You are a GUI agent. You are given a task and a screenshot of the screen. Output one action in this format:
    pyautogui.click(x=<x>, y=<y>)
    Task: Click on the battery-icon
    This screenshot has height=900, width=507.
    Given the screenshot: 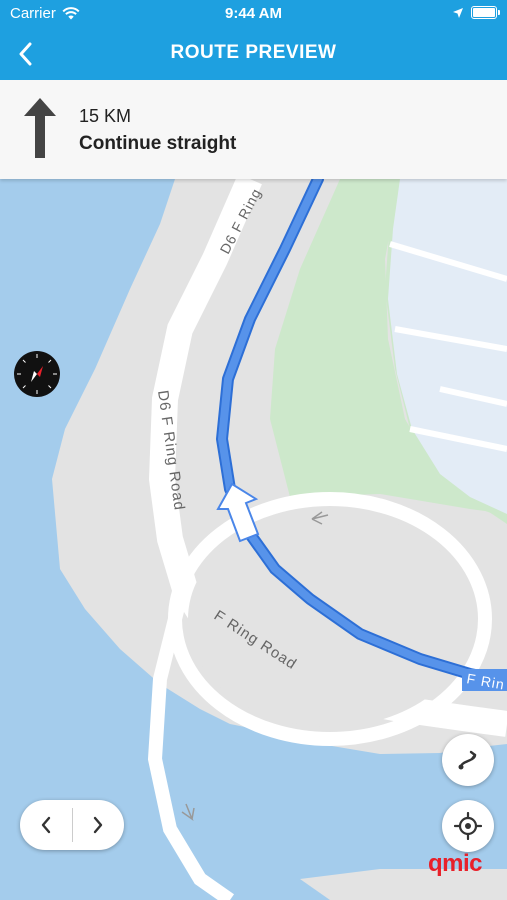 What is the action you would take?
    pyautogui.click(x=485, y=12)
    